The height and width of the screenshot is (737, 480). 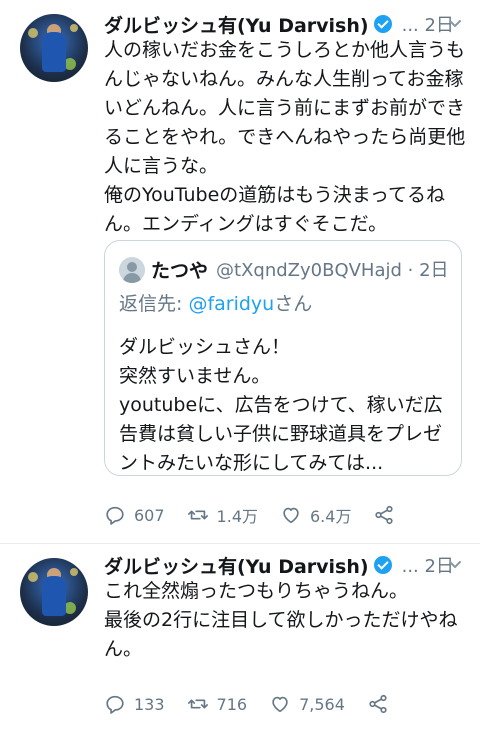 I want to click on like-button: 6.4万, so click(x=315, y=515).